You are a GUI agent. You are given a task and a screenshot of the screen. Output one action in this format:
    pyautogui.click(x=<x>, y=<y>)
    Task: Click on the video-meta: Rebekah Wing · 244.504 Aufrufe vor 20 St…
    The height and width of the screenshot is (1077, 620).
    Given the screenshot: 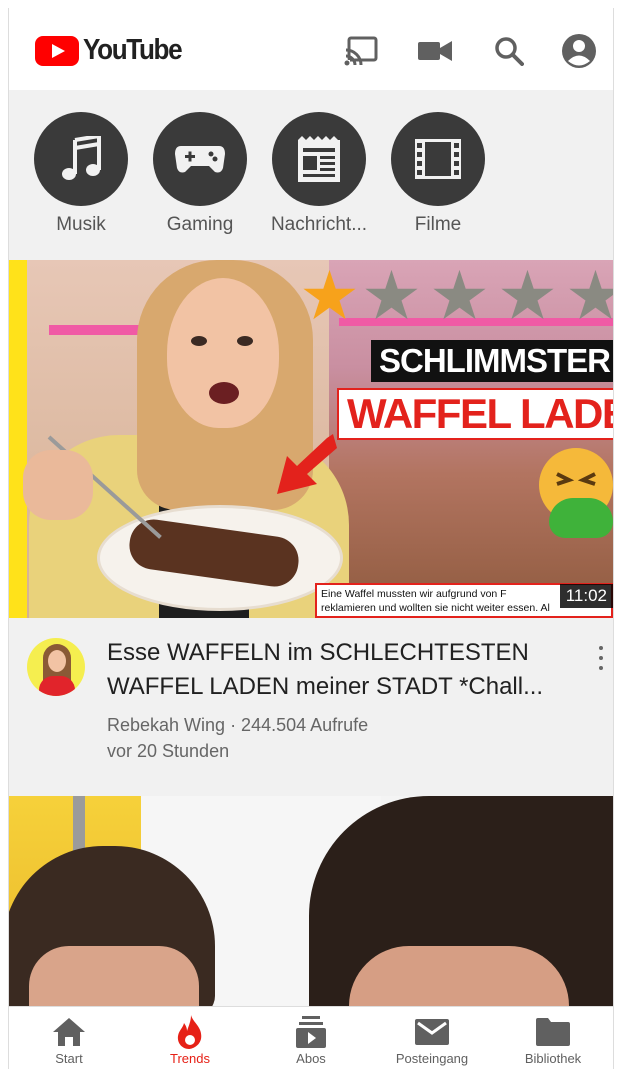 What is the action you would take?
    pyautogui.click(x=237, y=738)
    